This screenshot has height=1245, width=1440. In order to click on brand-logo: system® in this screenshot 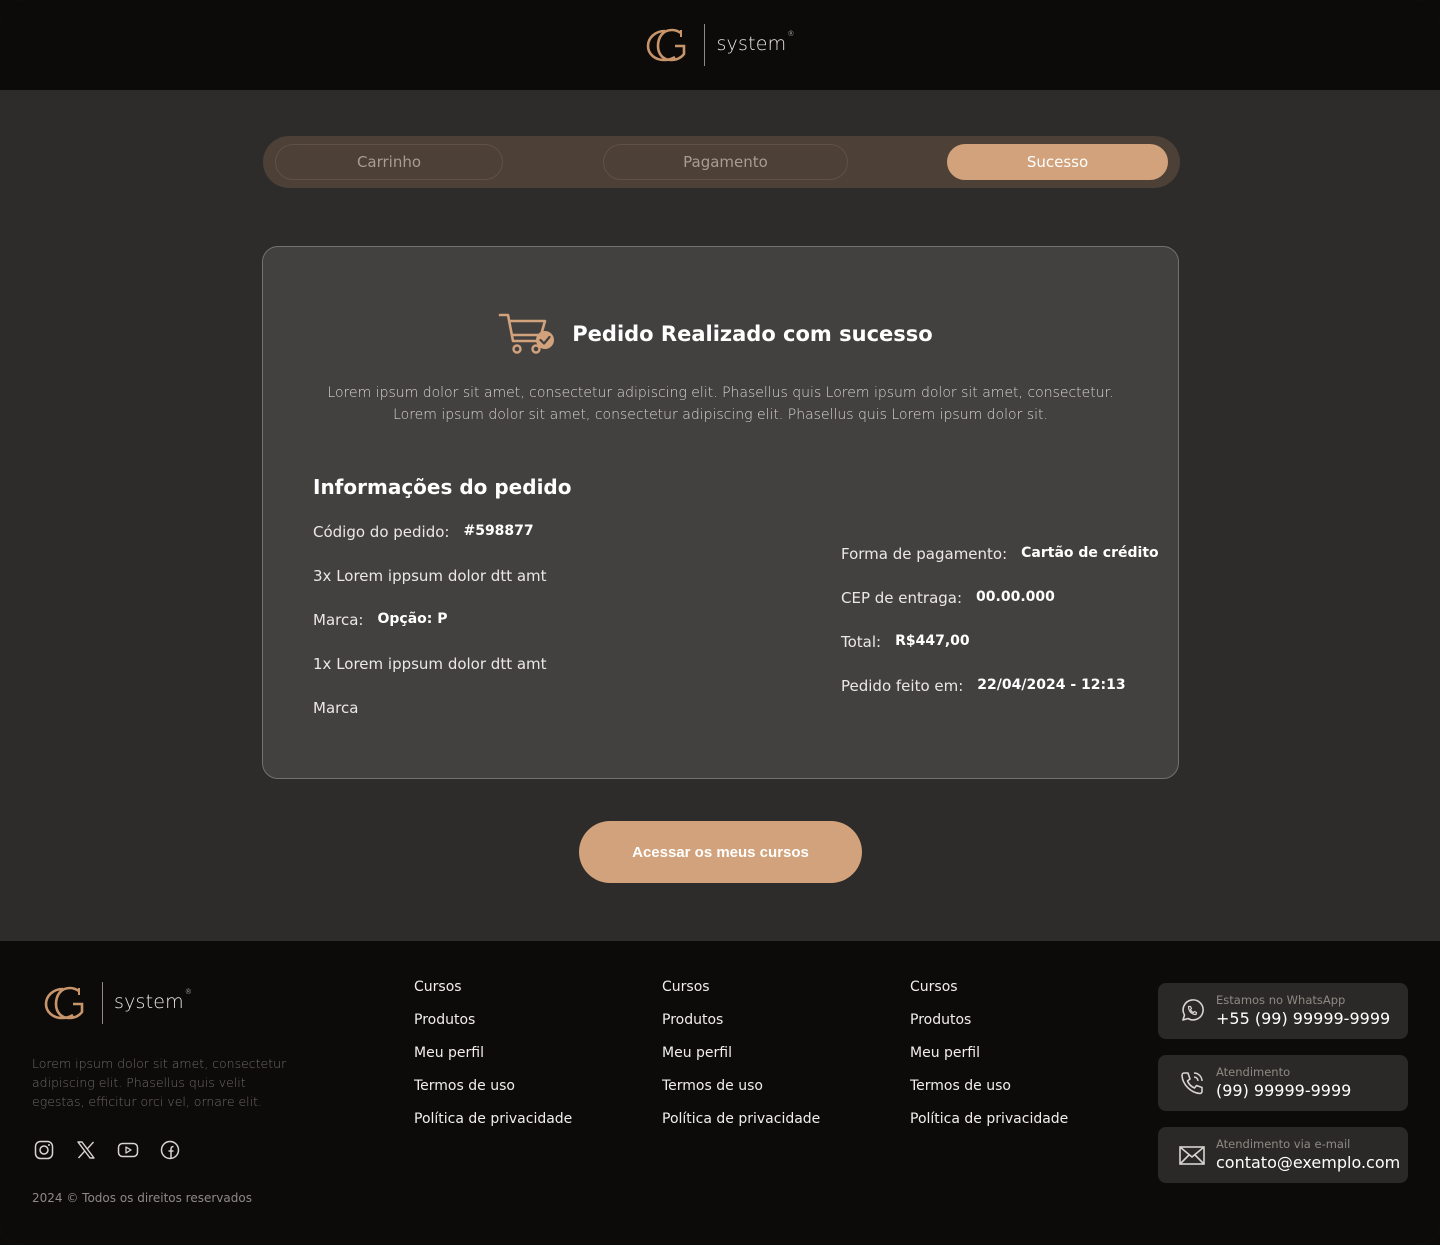, I will do `click(719, 45)`.